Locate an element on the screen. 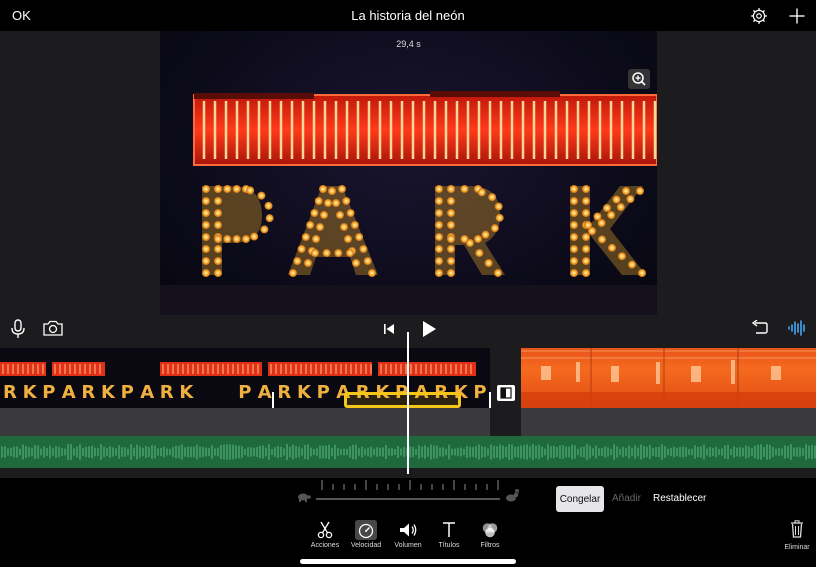  microphone-icon is located at coordinates (18, 329).